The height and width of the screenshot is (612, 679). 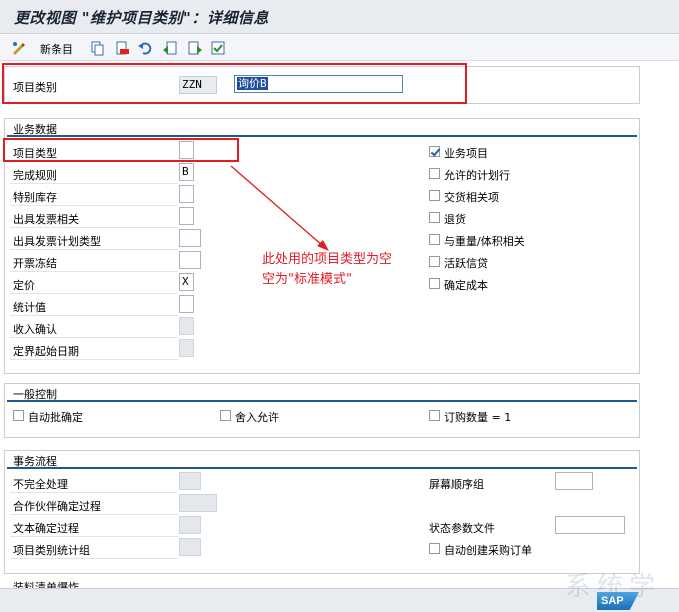 I want to click on business-item-checkbox, so click(x=434, y=151).